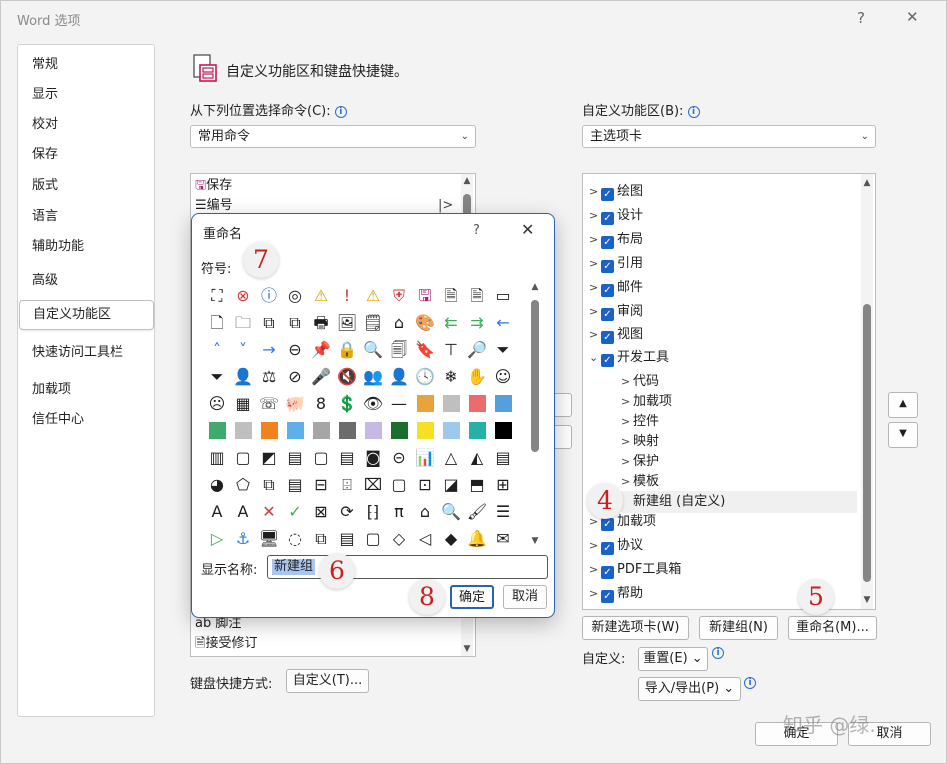  Describe the element at coordinates (477, 511) in the screenshot. I see `symbol-option: 🖌` at that location.